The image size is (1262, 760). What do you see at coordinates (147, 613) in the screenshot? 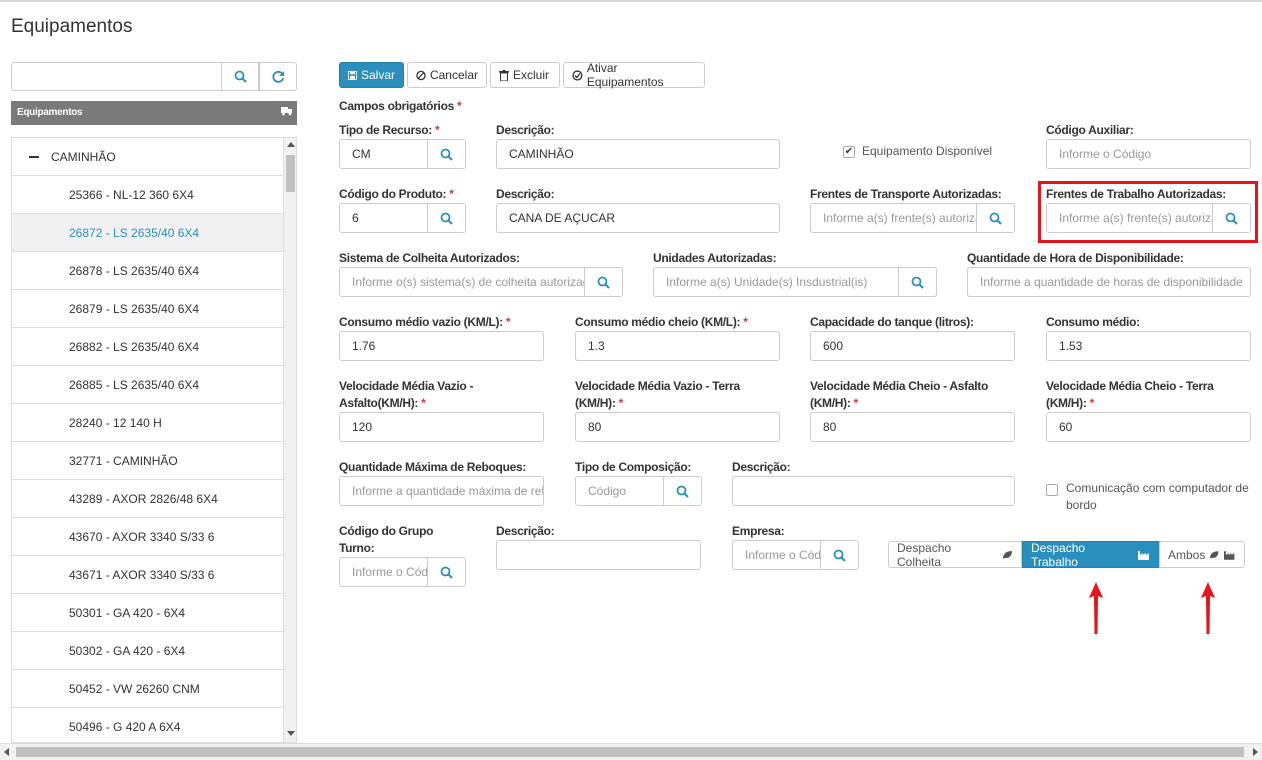
I see `tree-item: 50301 - GA 420 - 6X4` at bounding box center [147, 613].